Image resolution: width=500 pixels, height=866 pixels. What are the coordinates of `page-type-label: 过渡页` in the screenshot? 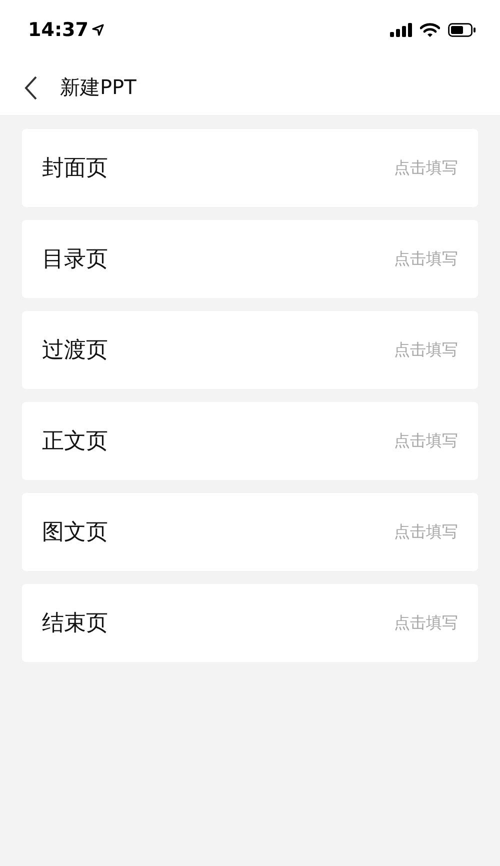 It's located at (75, 351).